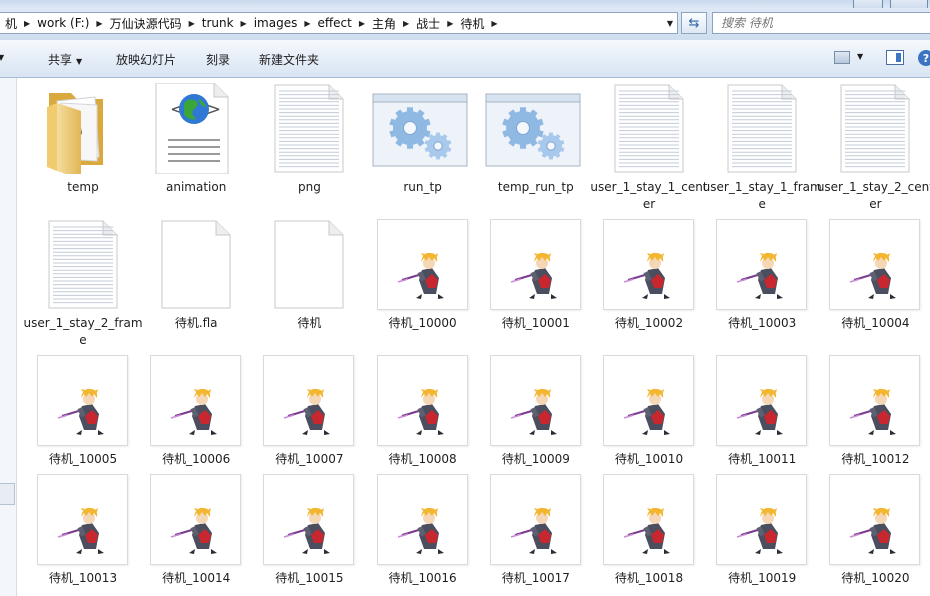  What do you see at coordinates (821, 23) in the screenshot?
I see `search-input` at bounding box center [821, 23].